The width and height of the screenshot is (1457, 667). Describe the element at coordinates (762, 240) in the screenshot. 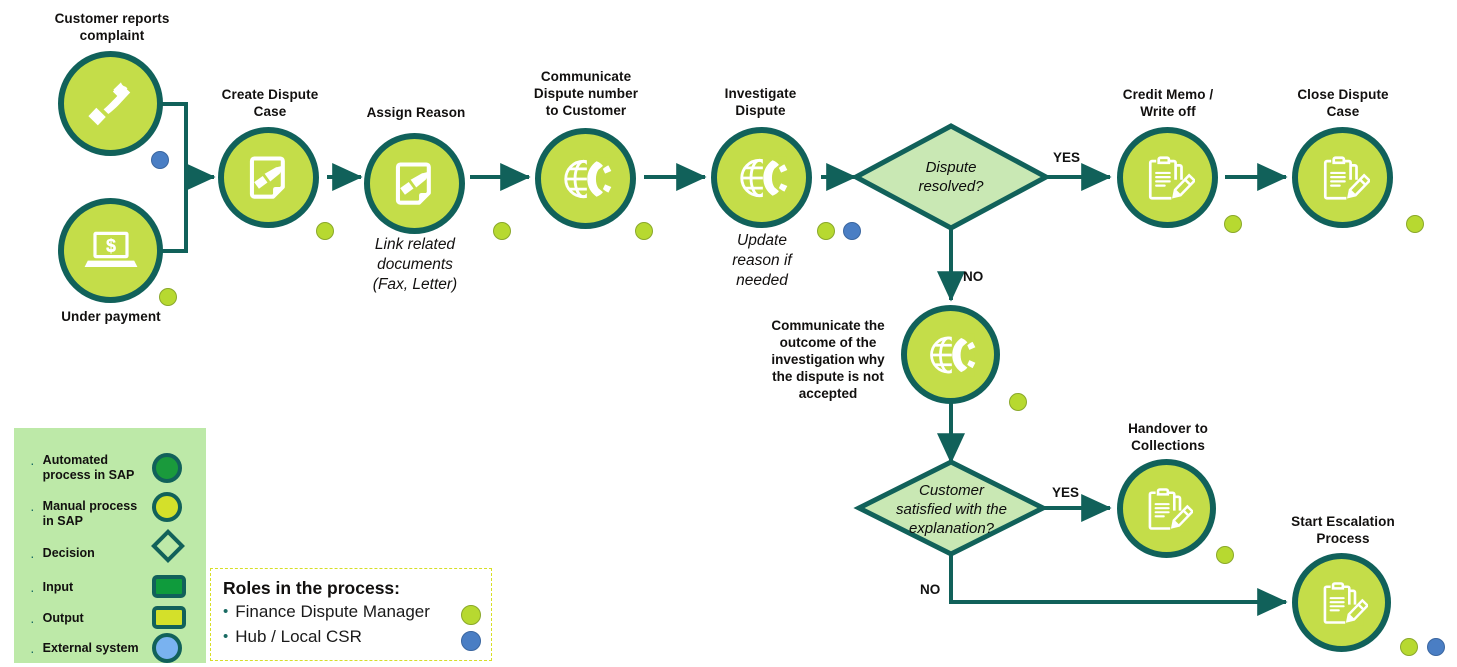

I see `note-line: Update` at that location.